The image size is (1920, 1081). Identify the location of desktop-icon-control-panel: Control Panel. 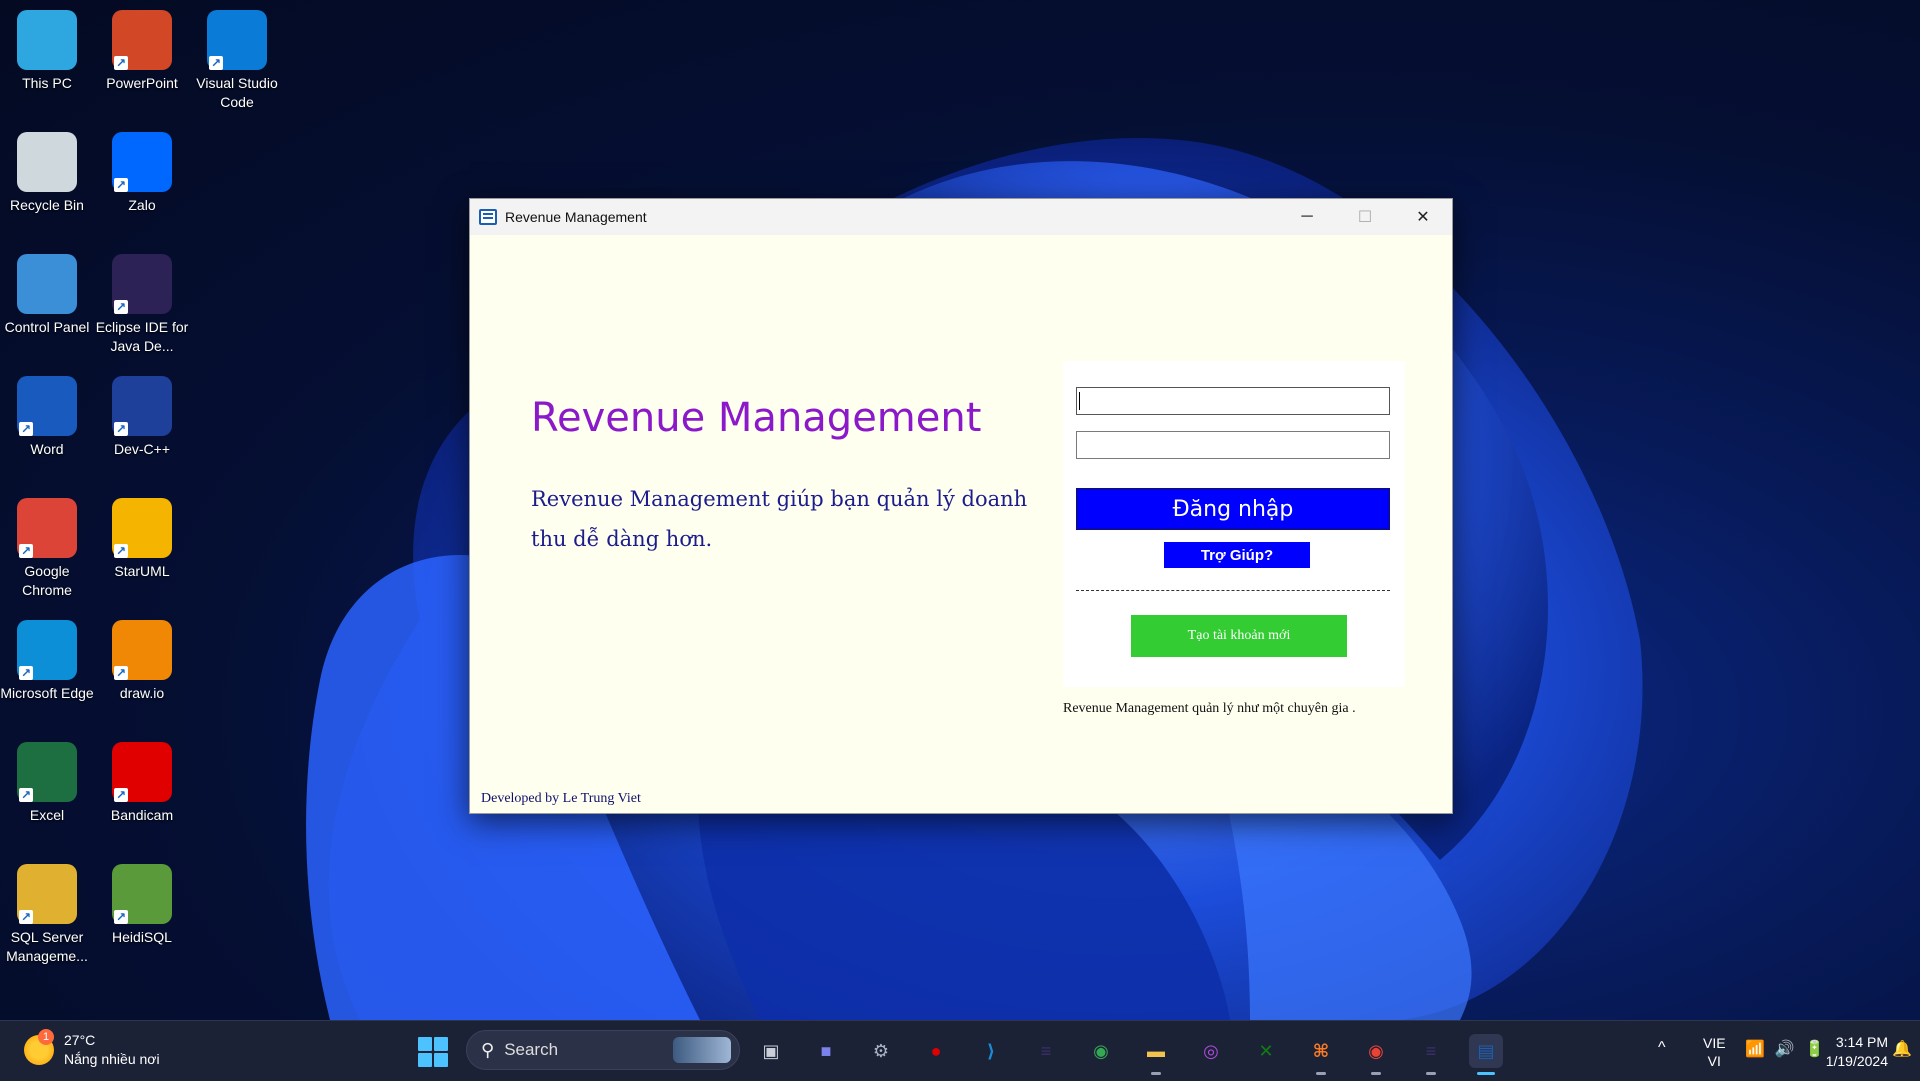
(47, 292).